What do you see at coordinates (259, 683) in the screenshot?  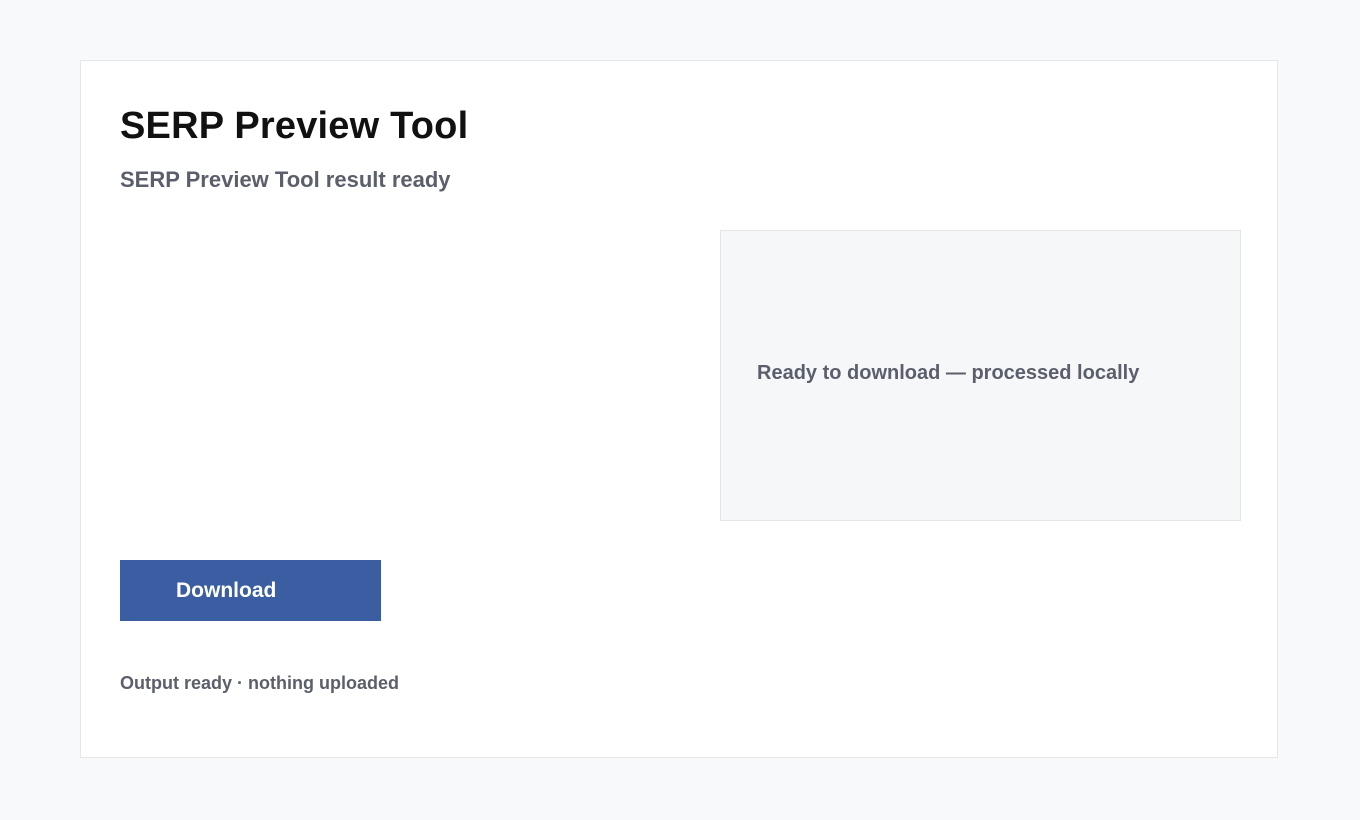 I see `footer-status-text: Output ready · nothing uploaded` at bounding box center [259, 683].